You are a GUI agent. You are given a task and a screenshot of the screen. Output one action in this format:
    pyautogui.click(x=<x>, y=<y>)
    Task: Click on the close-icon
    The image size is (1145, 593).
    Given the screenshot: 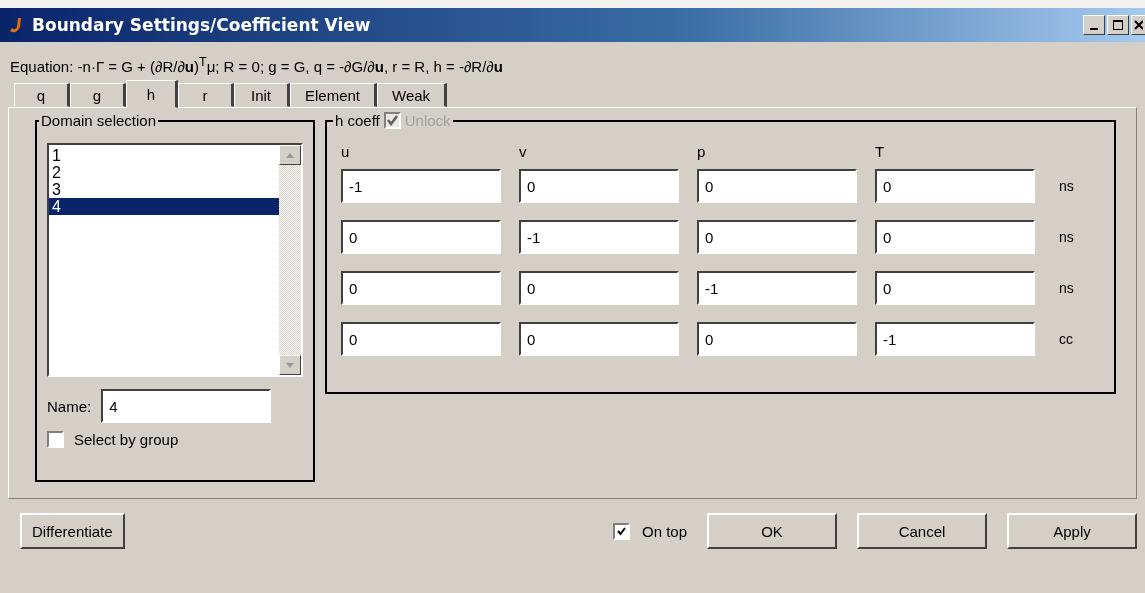 What is the action you would take?
    pyautogui.click(x=1138, y=25)
    